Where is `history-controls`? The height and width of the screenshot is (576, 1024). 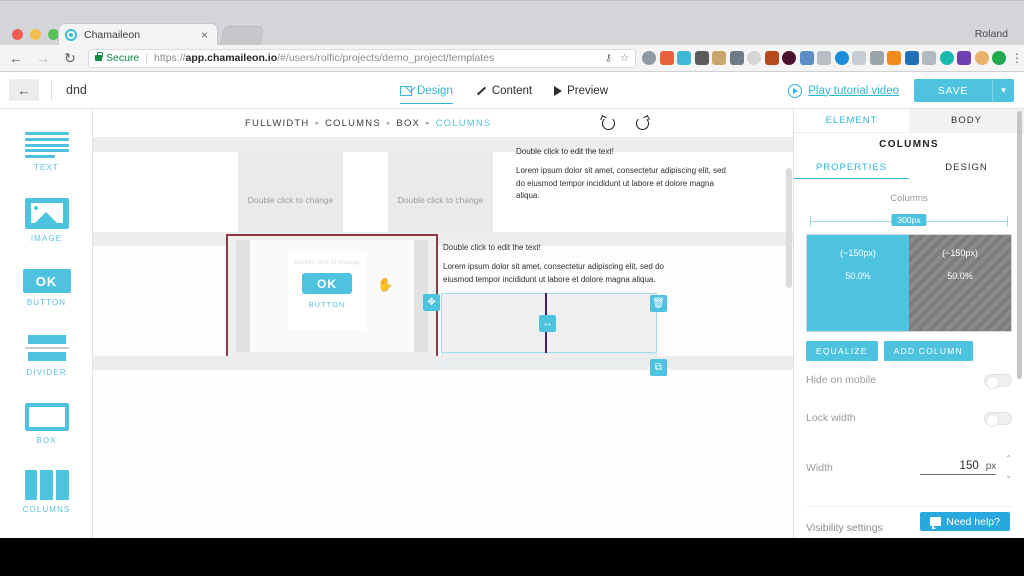
history-controls is located at coordinates (625, 123).